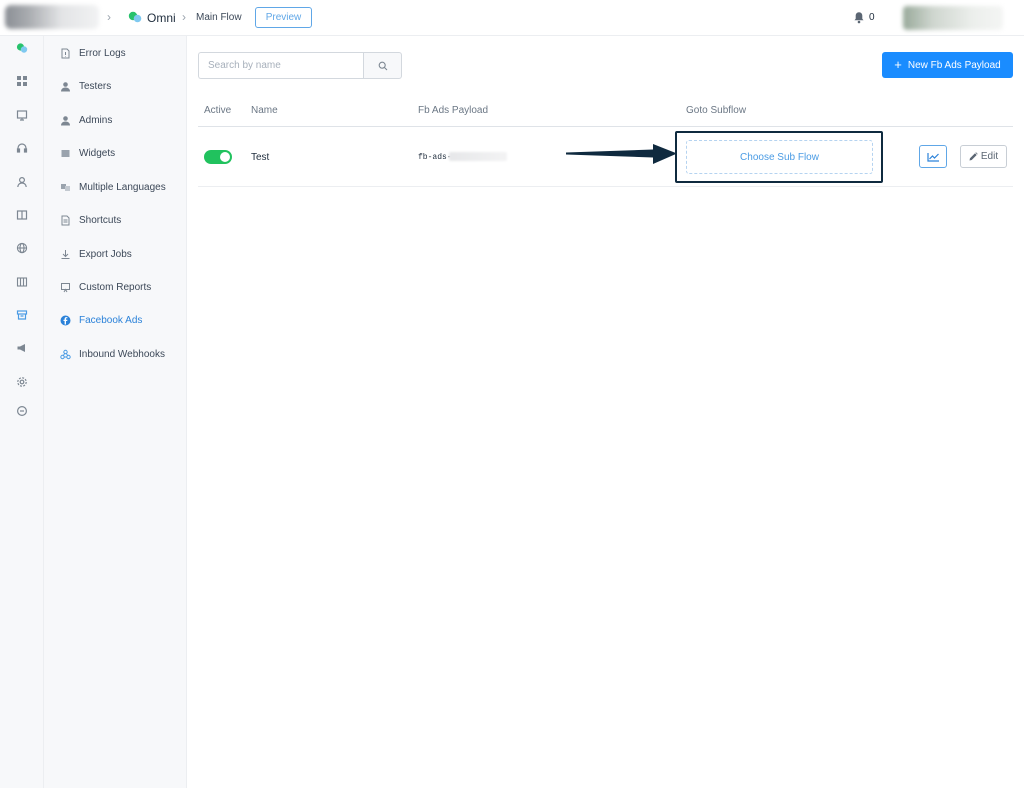  I want to click on user-menu, so click(953, 18).